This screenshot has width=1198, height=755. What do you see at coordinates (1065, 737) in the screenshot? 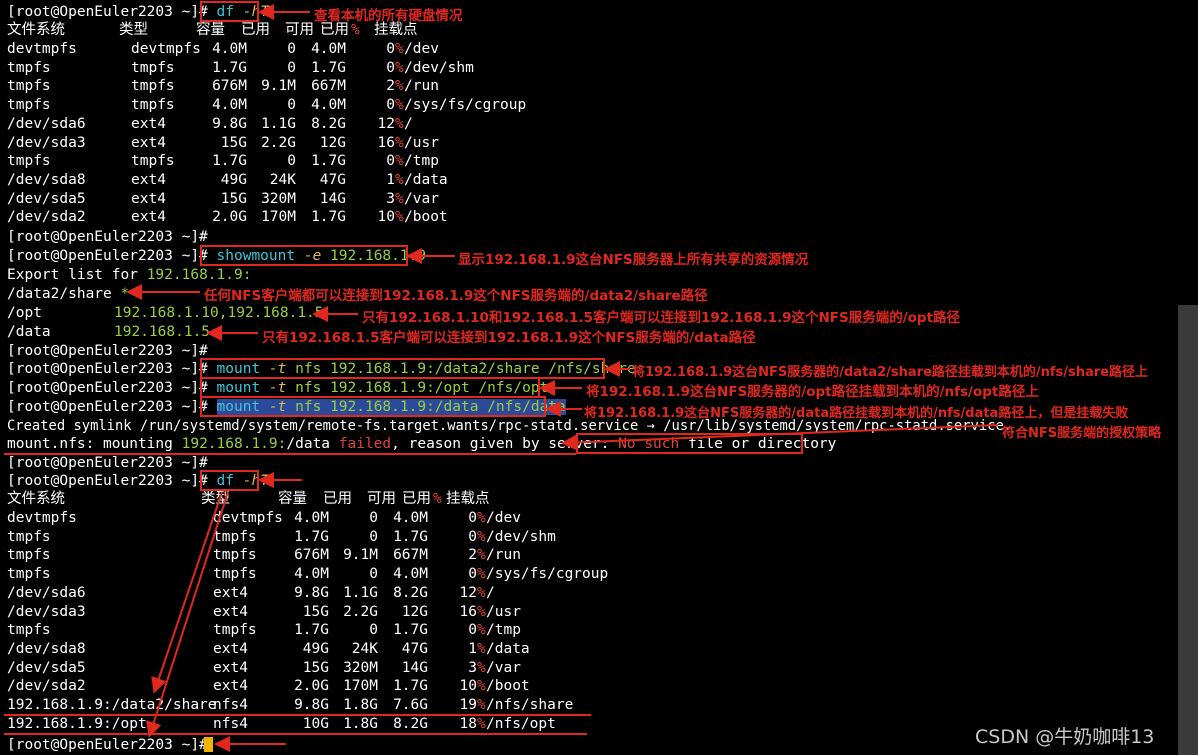
I see `watermark: CSDN @牛奶咖啡13` at bounding box center [1065, 737].